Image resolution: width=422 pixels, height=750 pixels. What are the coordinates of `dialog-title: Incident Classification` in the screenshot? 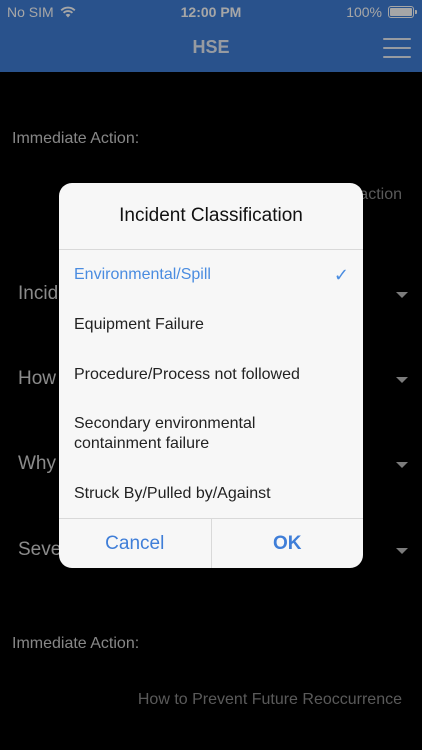 It's located at (211, 216).